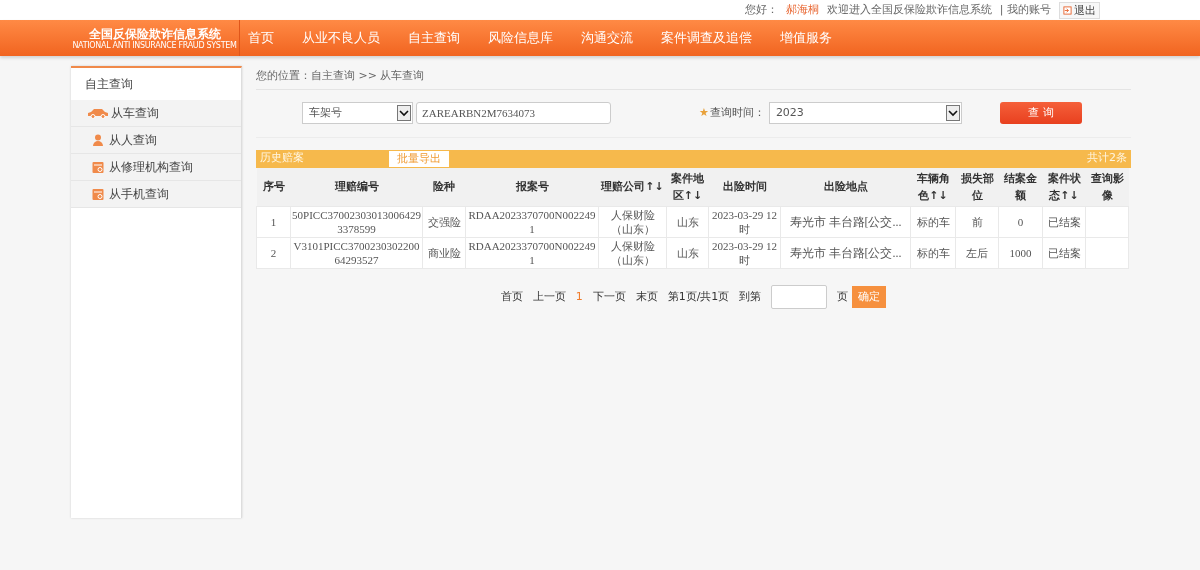 The width and height of the screenshot is (1200, 570). Describe the element at coordinates (704, 113) in the screenshot. I see `required-star-icon: ★` at that location.